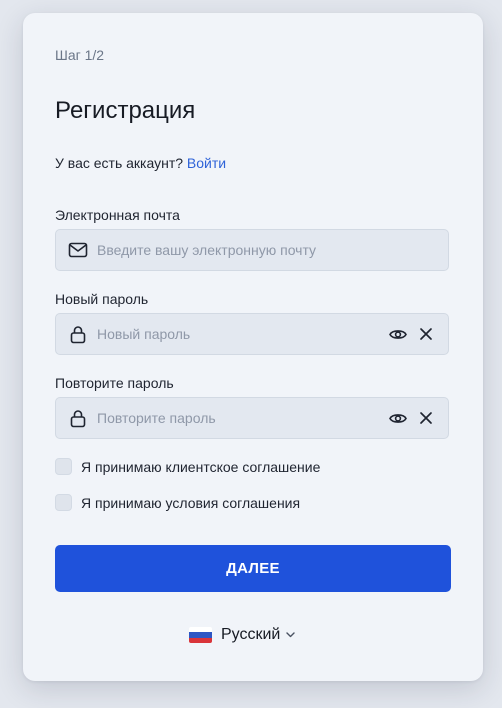 Image resolution: width=502 pixels, height=708 pixels. What do you see at coordinates (63, 502) in the screenshot?
I see `terms-agreement-checkbox` at bounding box center [63, 502].